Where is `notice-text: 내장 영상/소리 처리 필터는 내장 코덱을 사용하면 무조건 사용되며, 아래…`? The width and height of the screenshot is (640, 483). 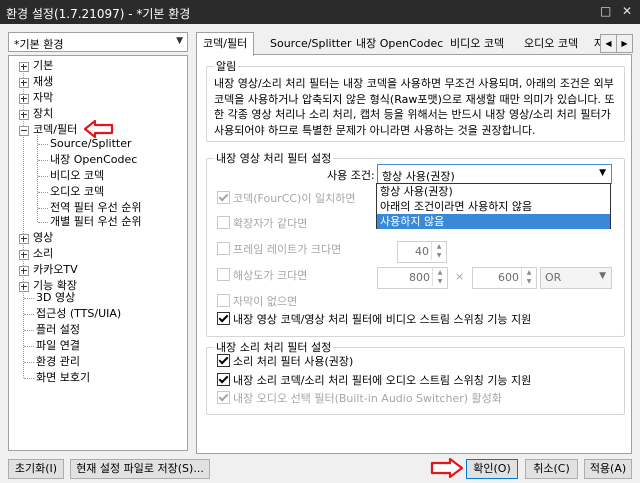 notice-text: 내장 영상/소리 처리 필터는 내장 코덱을 사용하면 무조건 사용되며, 아래… is located at coordinates (414, 107).